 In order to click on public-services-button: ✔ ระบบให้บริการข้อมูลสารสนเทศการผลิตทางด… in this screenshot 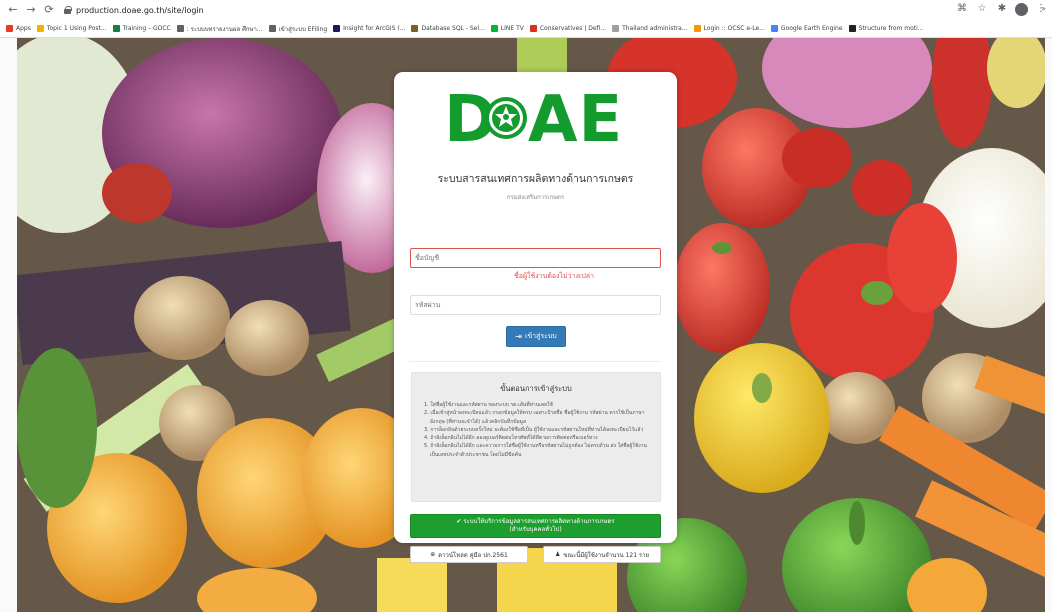, I will do `click(535, 526)`.